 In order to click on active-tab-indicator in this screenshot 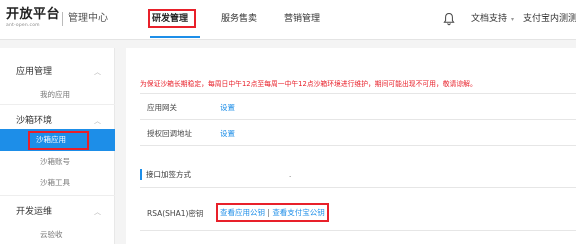, I will do `click(175, 37)`.